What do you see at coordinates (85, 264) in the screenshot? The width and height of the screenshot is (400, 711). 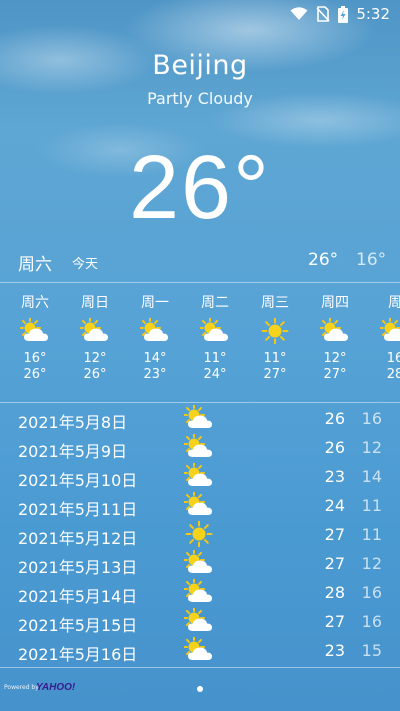 I see `today-label: 今天` at bounding box center [85, 264].